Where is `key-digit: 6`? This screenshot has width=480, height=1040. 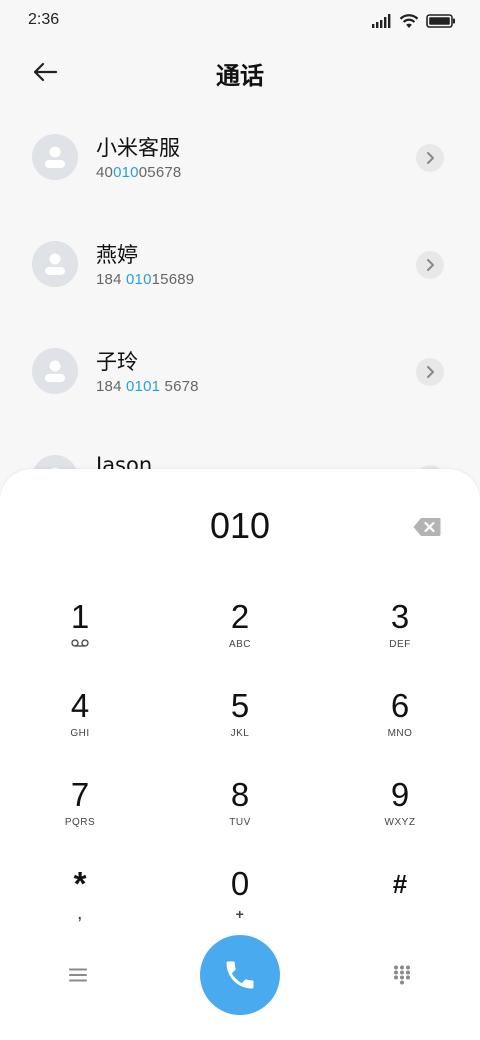 key-digit: 6 is located at coordinates (400, 705).